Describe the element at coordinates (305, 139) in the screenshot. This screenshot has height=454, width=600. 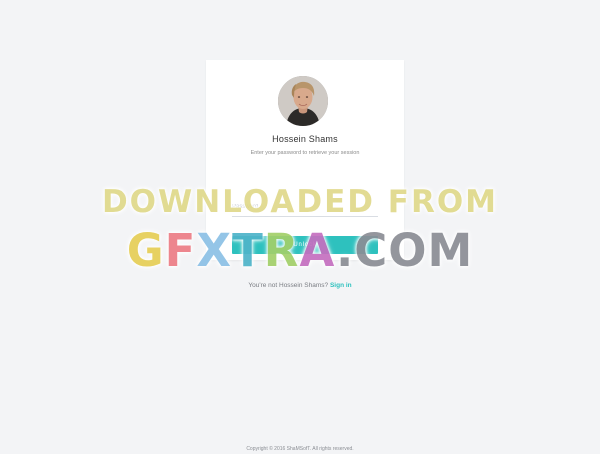
I see `user-name: Hossein Shams` at that location.